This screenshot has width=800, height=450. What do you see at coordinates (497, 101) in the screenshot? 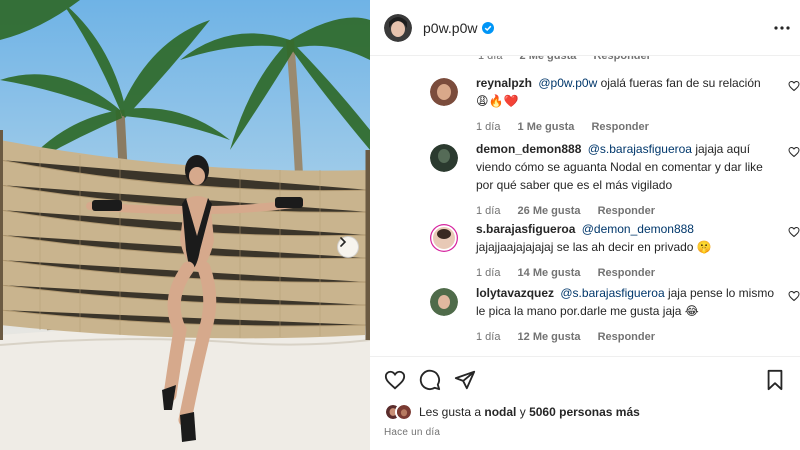
I see `comment-emojis: 😩🔥❤️` at bounding box center [497, 101].